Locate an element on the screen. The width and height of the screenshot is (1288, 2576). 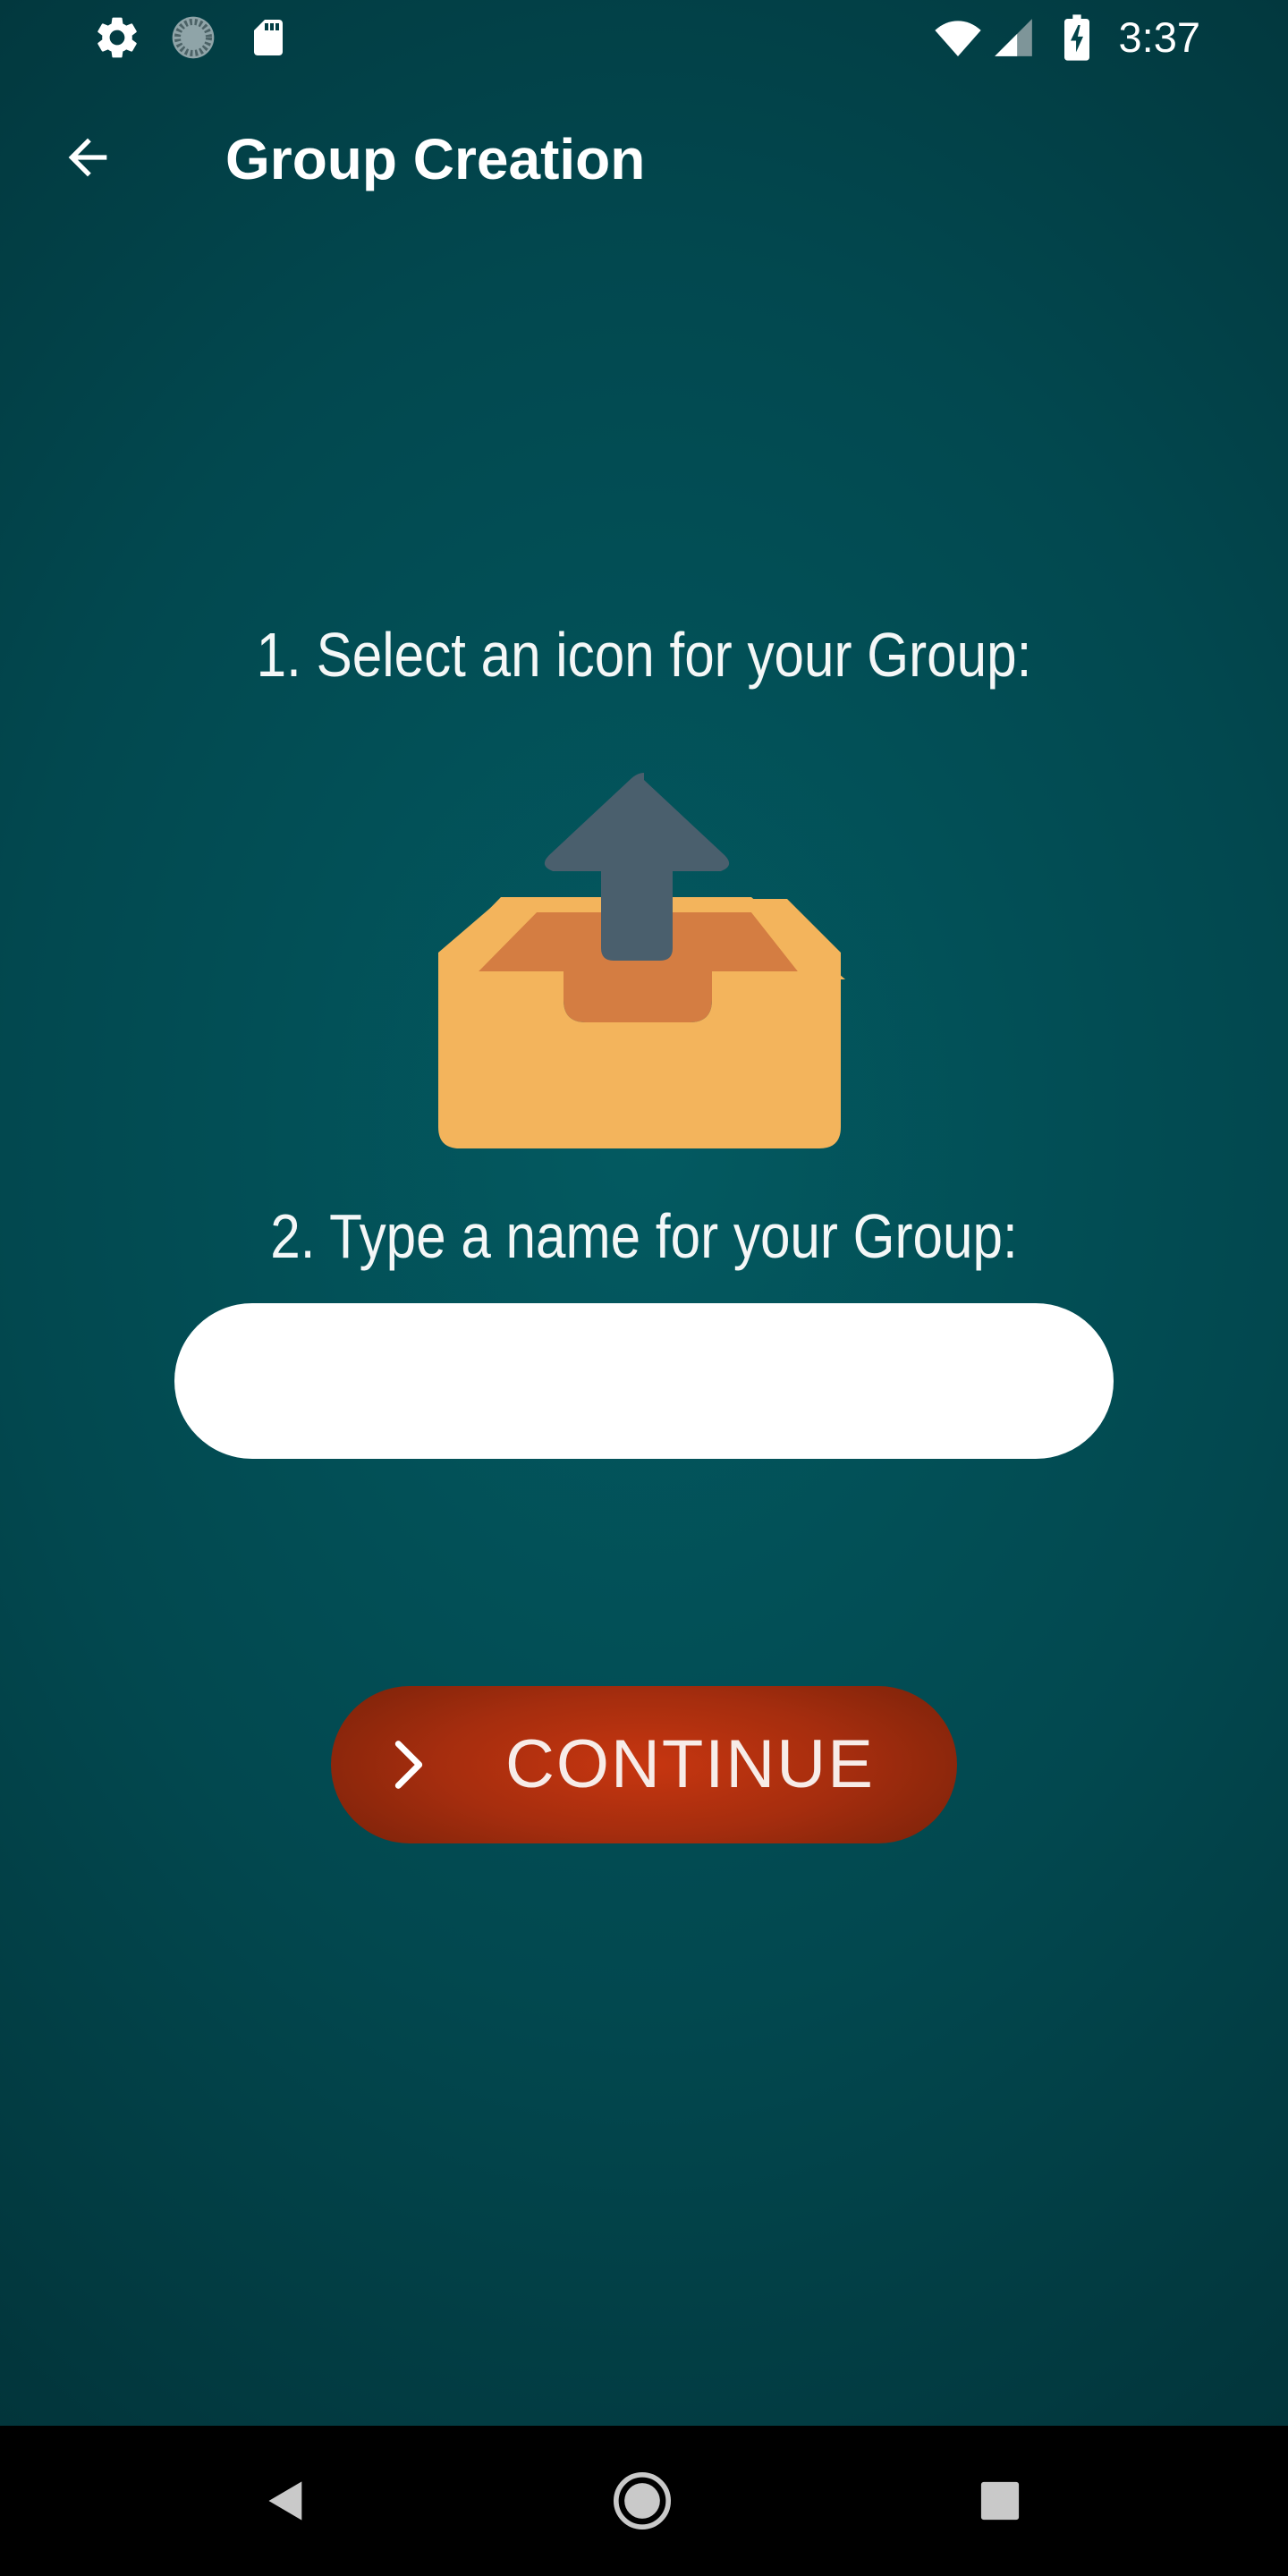
continue-button: CONTINUE is located at coordinates (644, 1764).